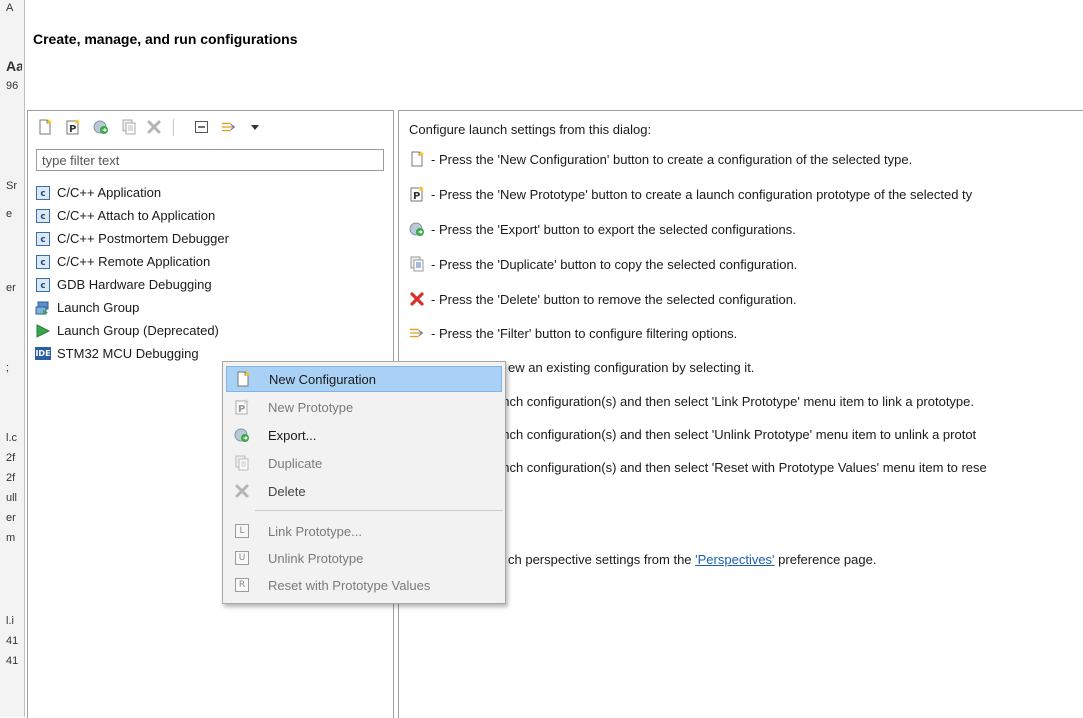 The width and height of the screenshot is (1083, 718). What do you see at coordinates (165, 39) in the screenshot?
I see `dialog-title: Create, manage, and run configurations` at bounding box center [165, 39].